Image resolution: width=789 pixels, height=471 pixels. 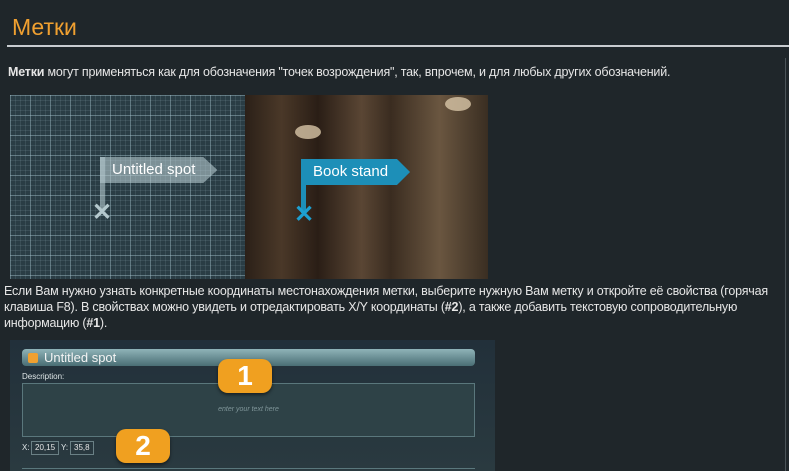 I want to click on description-label: Description:, so click(x=43, y=376).